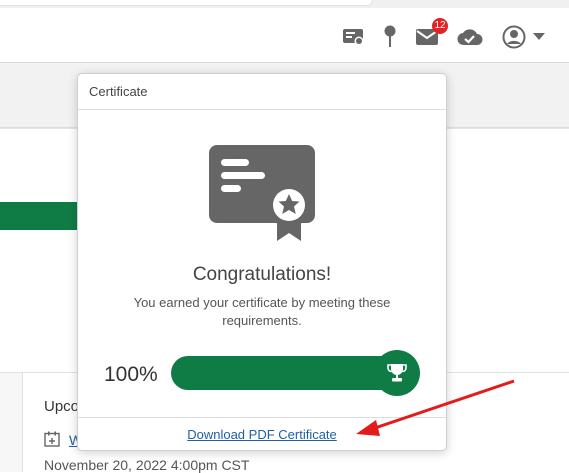  Describe the element at coordinates (435, 407) in the screenshot. I see `annotation-arrow` at that location.